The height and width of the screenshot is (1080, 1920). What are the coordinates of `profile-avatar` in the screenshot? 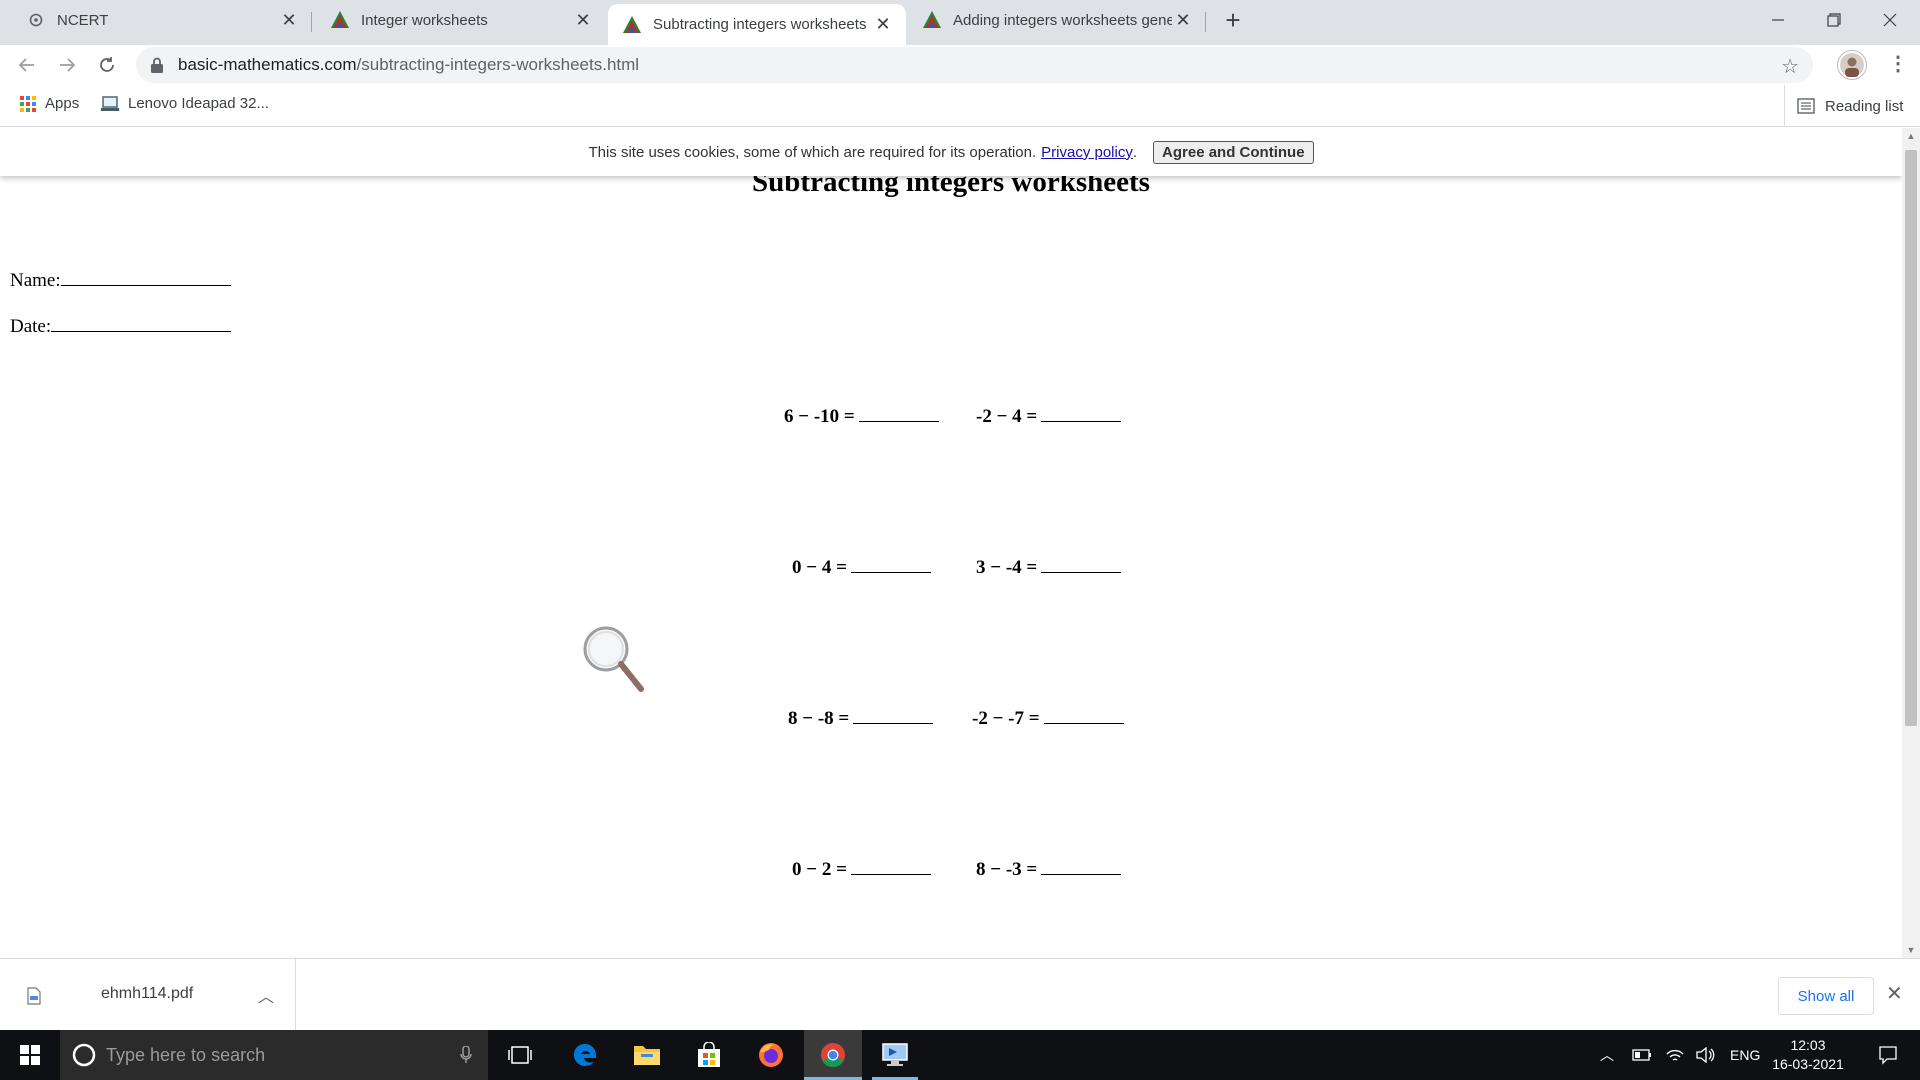 It's located at (1852, 65).